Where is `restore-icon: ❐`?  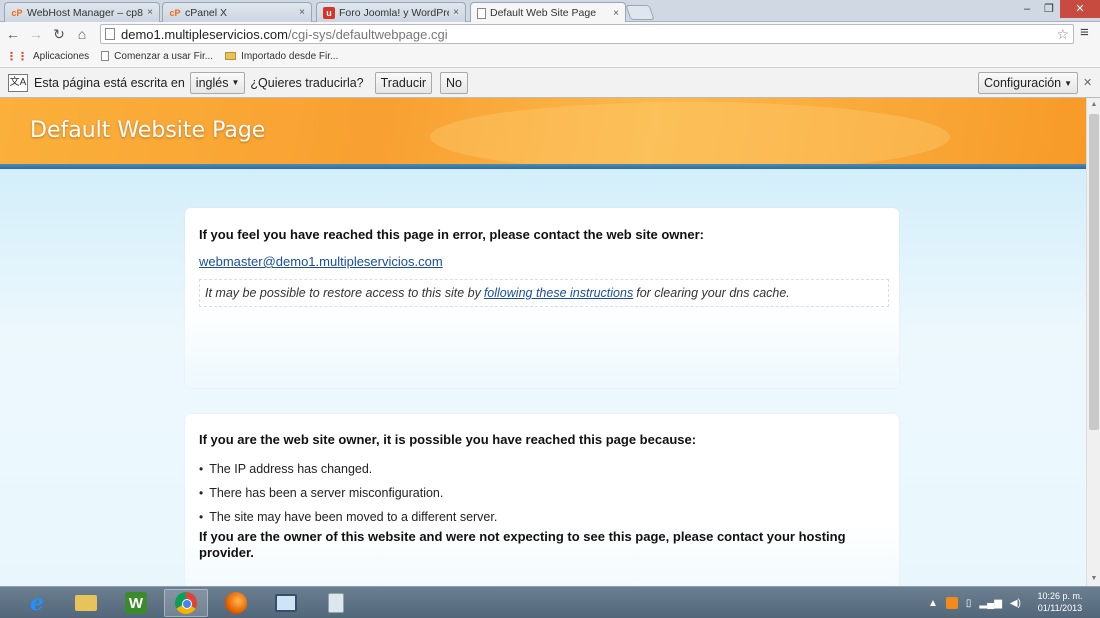
restore-icon: ❐ is located at coordinates (1049, 9).